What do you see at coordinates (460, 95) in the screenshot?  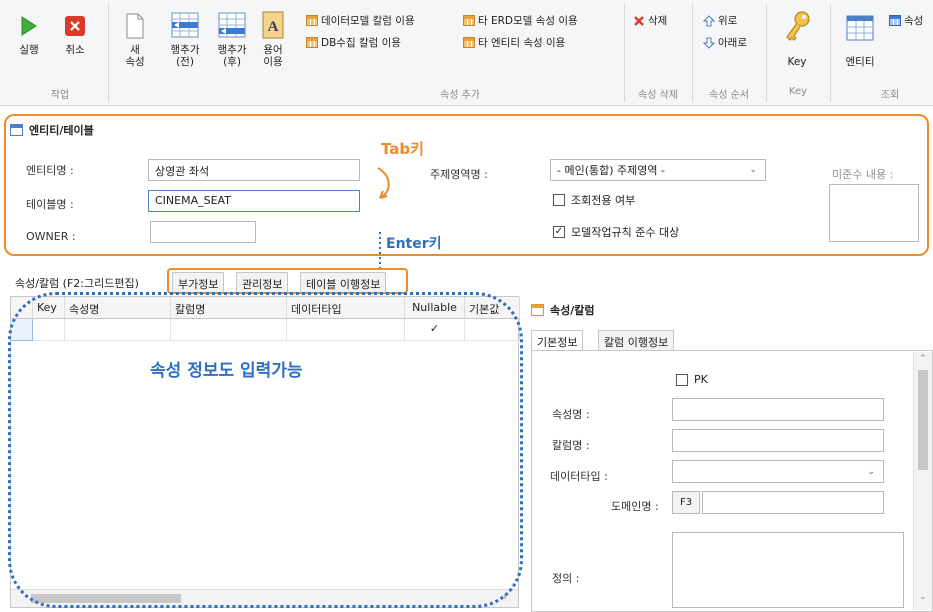 I see `group-title-attr-add: 속성 추가` at bounding box center [460, 95].